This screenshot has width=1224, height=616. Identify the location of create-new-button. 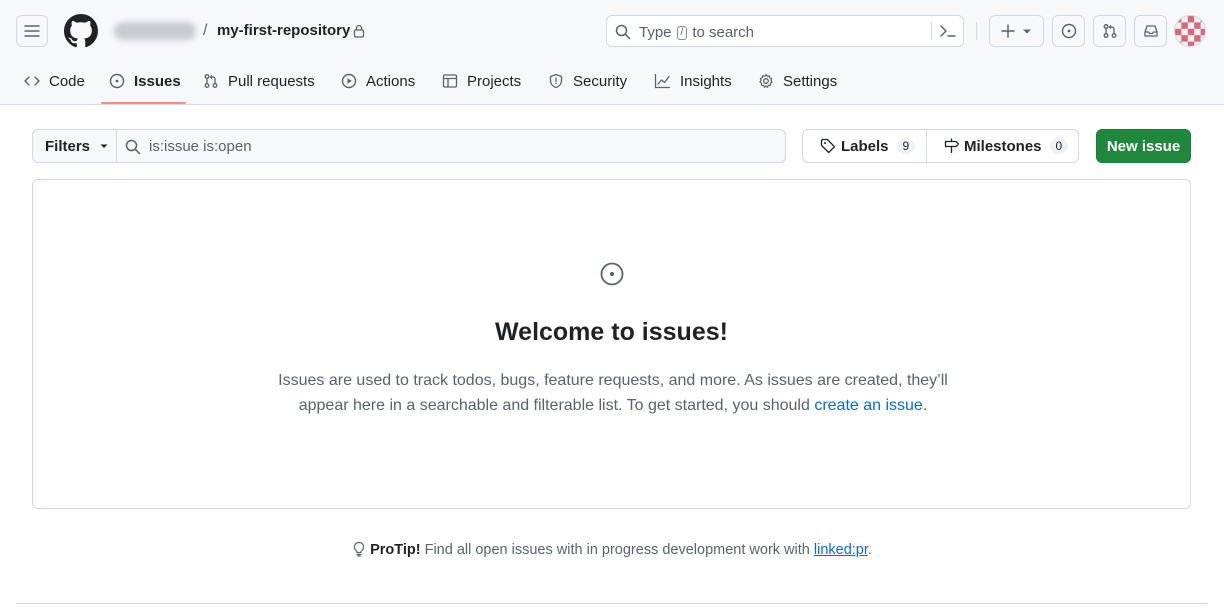
(1016, 31).